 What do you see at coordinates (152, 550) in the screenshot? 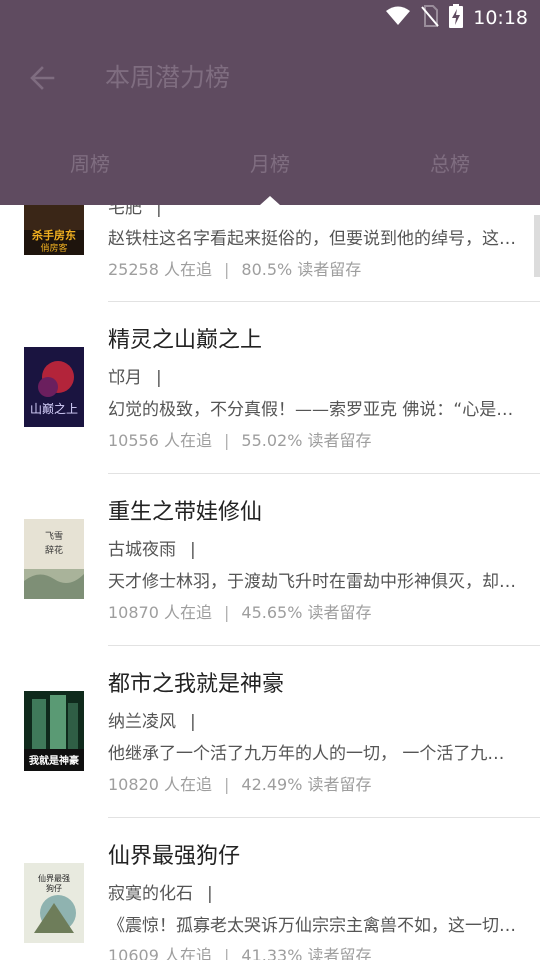
I see `book-author: 古城夜雨 |` at bounding box center [152, 550].